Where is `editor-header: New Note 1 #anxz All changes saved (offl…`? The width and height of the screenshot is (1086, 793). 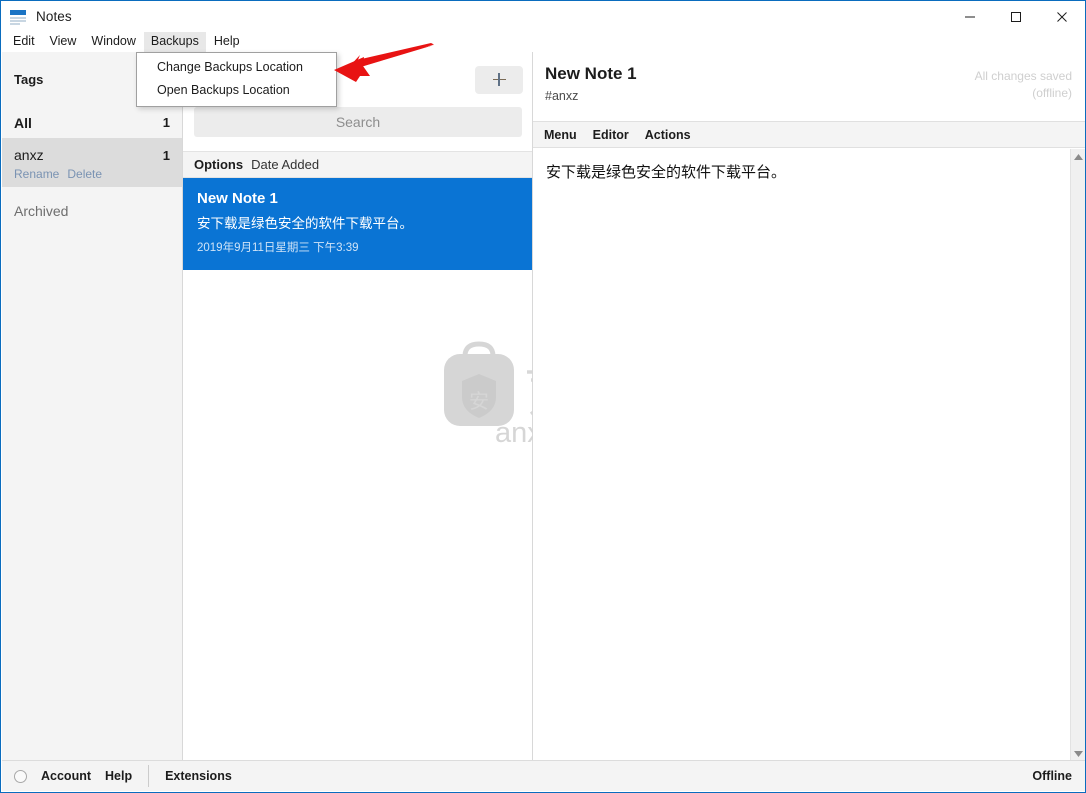
editor-header: New Note 1 #anxz All changes saved (offl… is located at coordinates (809, 87).